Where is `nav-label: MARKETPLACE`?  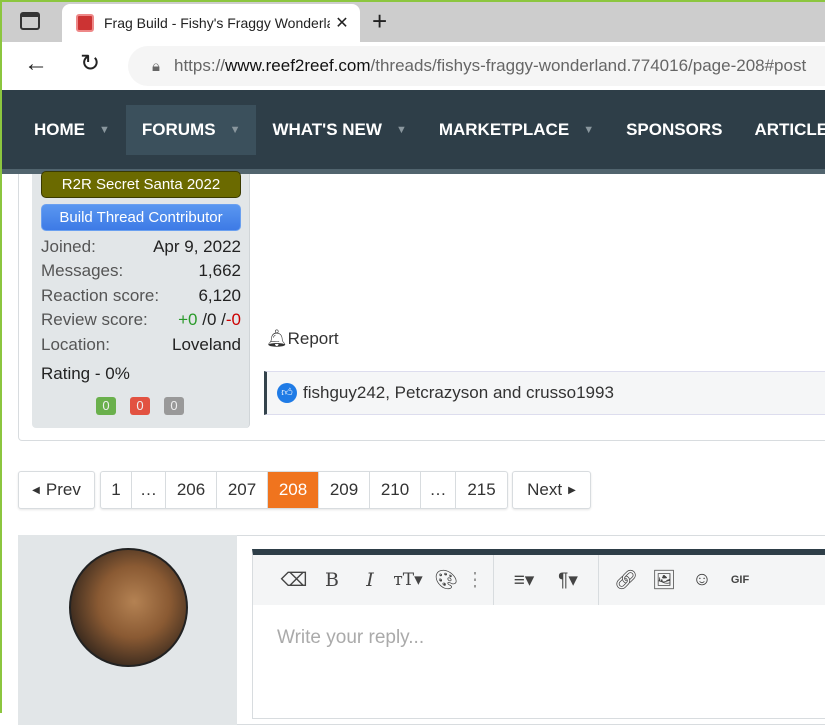
nav-label: MARKETPLACE is located at coordinates (504, 129).